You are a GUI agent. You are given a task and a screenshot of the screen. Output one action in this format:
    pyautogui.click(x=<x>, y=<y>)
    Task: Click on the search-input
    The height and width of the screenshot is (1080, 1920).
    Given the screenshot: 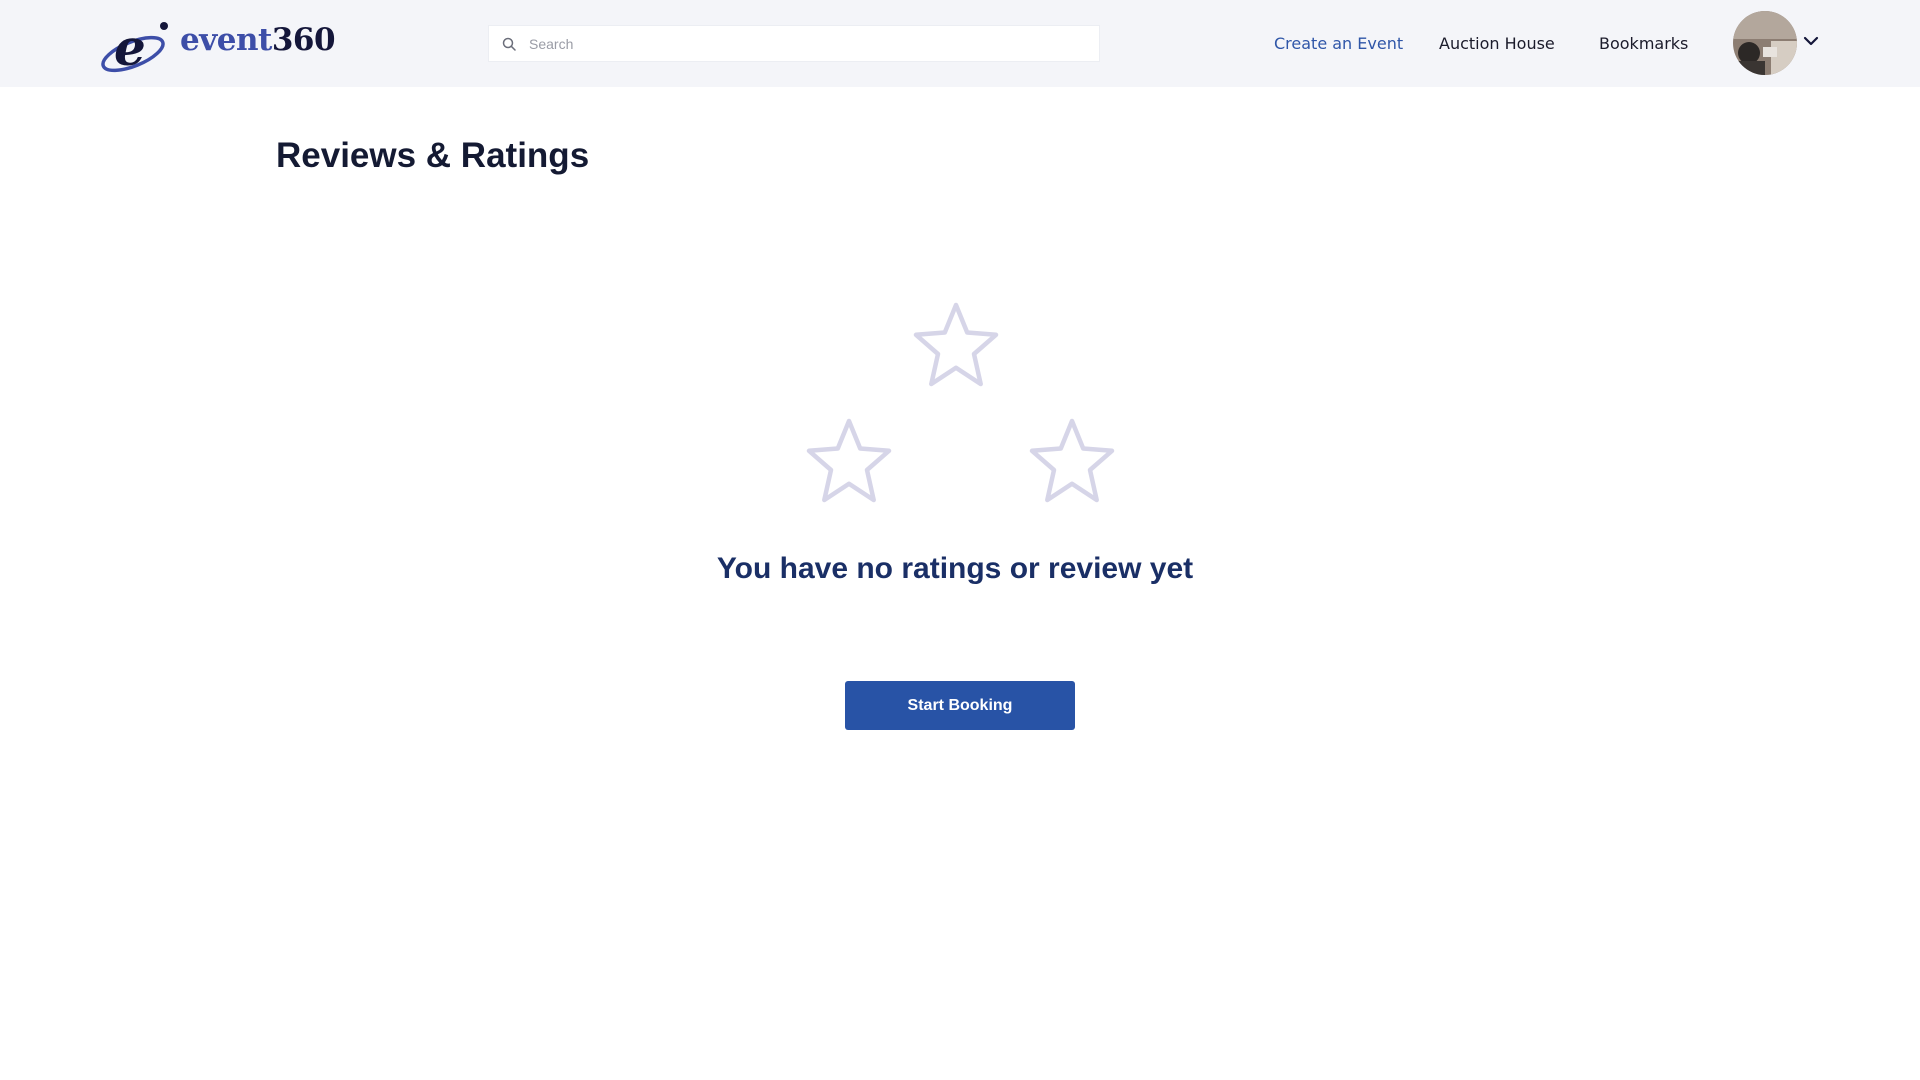 What is the action you would take?
    pyautogui.click(x=799, y=43)
    